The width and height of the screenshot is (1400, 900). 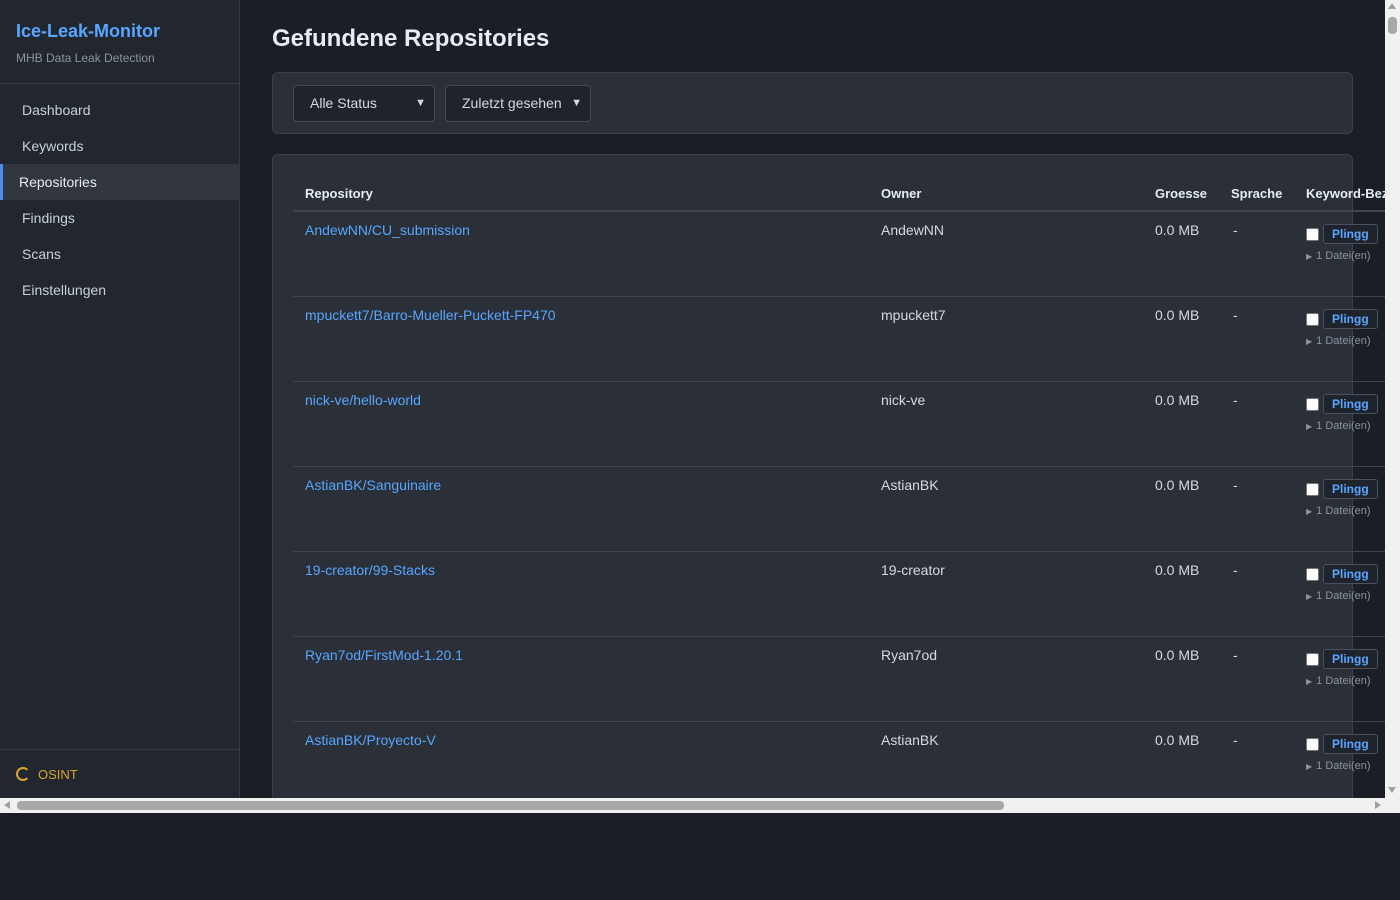 I want to click on filter-bar: Alle Status ▼ Zuletzt gesehen ▼, so click(x=812, y=103).